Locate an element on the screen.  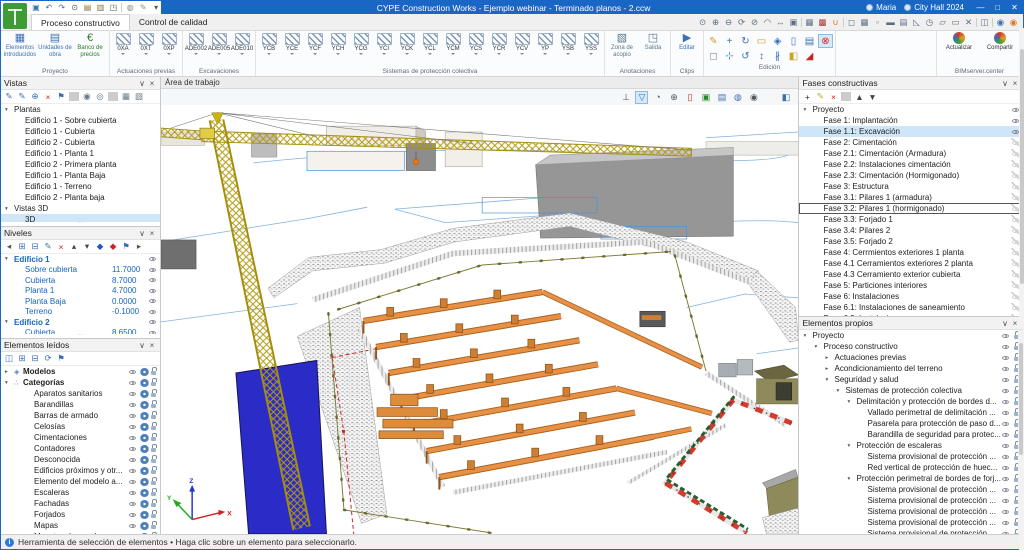
unit-code-button: YCL is located at coordinates (430, 44).